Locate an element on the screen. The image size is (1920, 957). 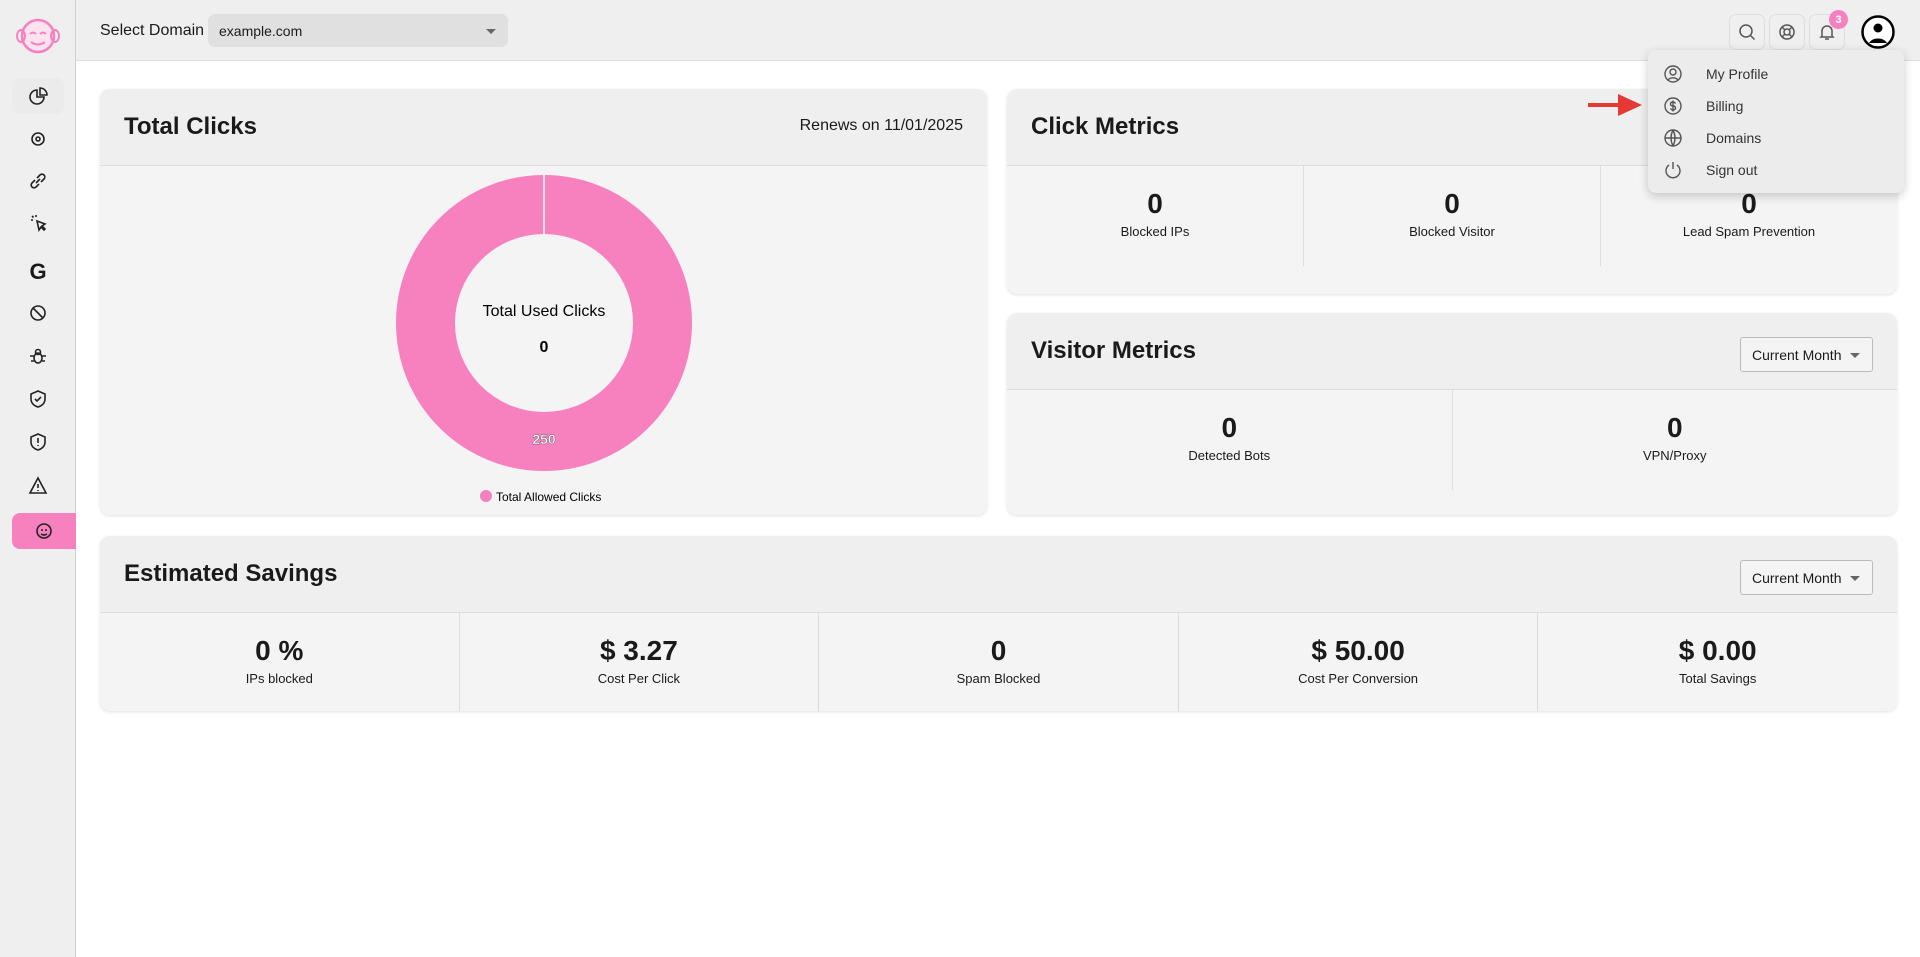
google-icon: G is located at coordinates (38, 271).